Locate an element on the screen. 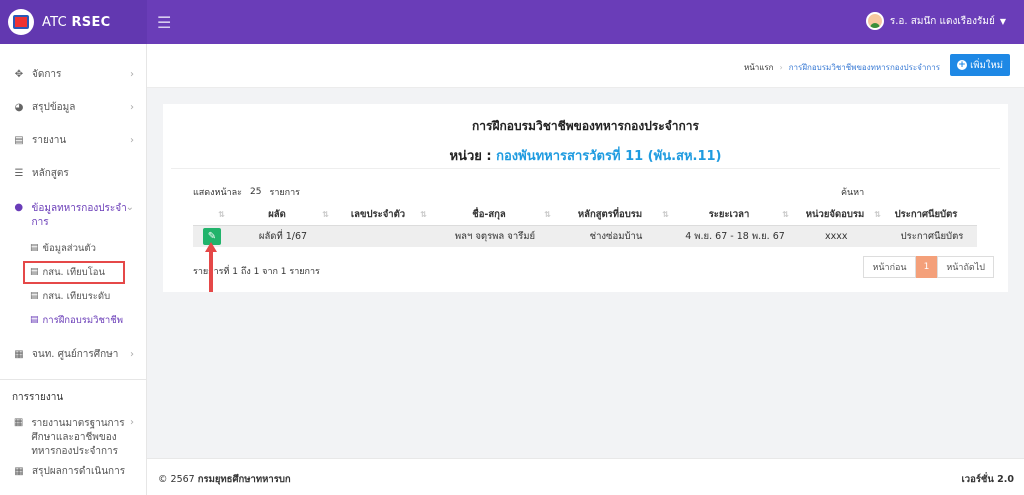 The width and height of the screenshot is (1024, 495). footer: © 2567 กรมยุทธศึกษาทหารบก เวอร์ชั่น 2.0 is located at coordinates (585, 476).